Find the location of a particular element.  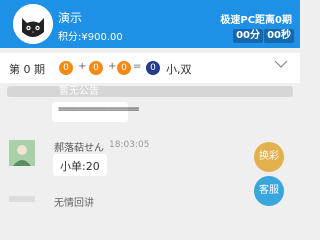

user-photo-icon is located at coordinates (22, 153).